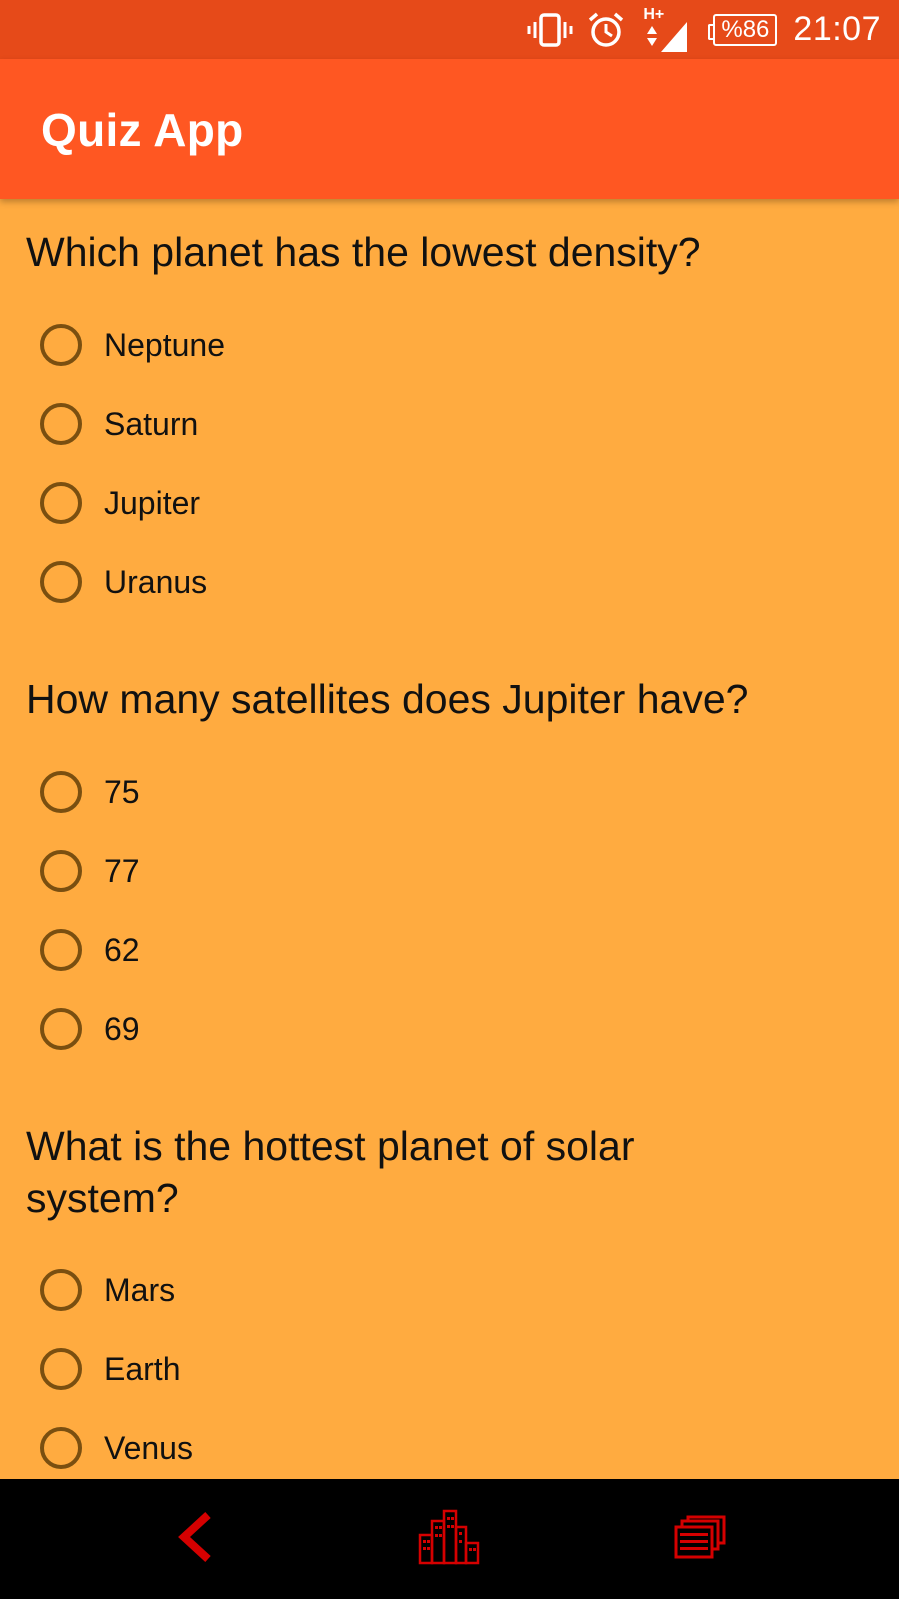 This screenshot has width=899, height=1599. What do you see at coordinates (164, 344) in the screenshot?
I see `option-label: Neptune` at bounding box center [164, 344].